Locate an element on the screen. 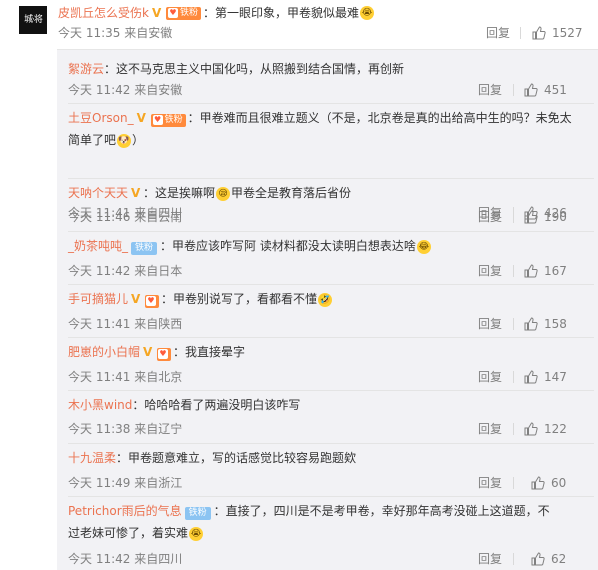  rolling-laugh-emoji-icon: 🤣 is located at coordinates (325, 299).